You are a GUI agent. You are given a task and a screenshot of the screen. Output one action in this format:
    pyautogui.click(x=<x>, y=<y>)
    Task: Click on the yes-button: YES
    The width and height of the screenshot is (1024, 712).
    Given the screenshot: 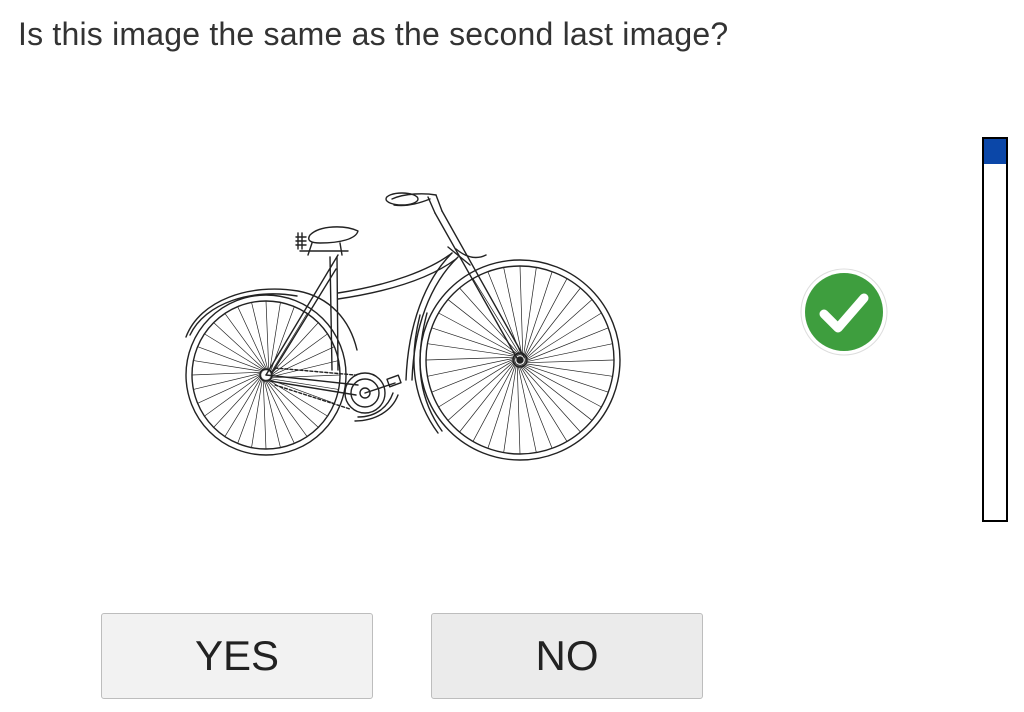 What is the action you would take?
    pyautogui.click(x=237, y=656)
    